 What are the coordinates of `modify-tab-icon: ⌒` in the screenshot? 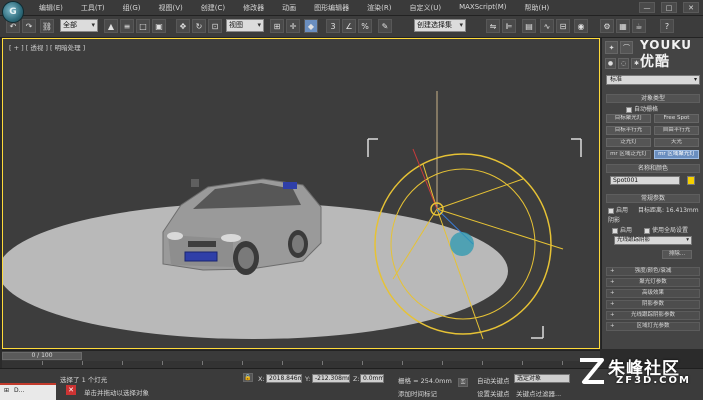 It's located at (626, 47).